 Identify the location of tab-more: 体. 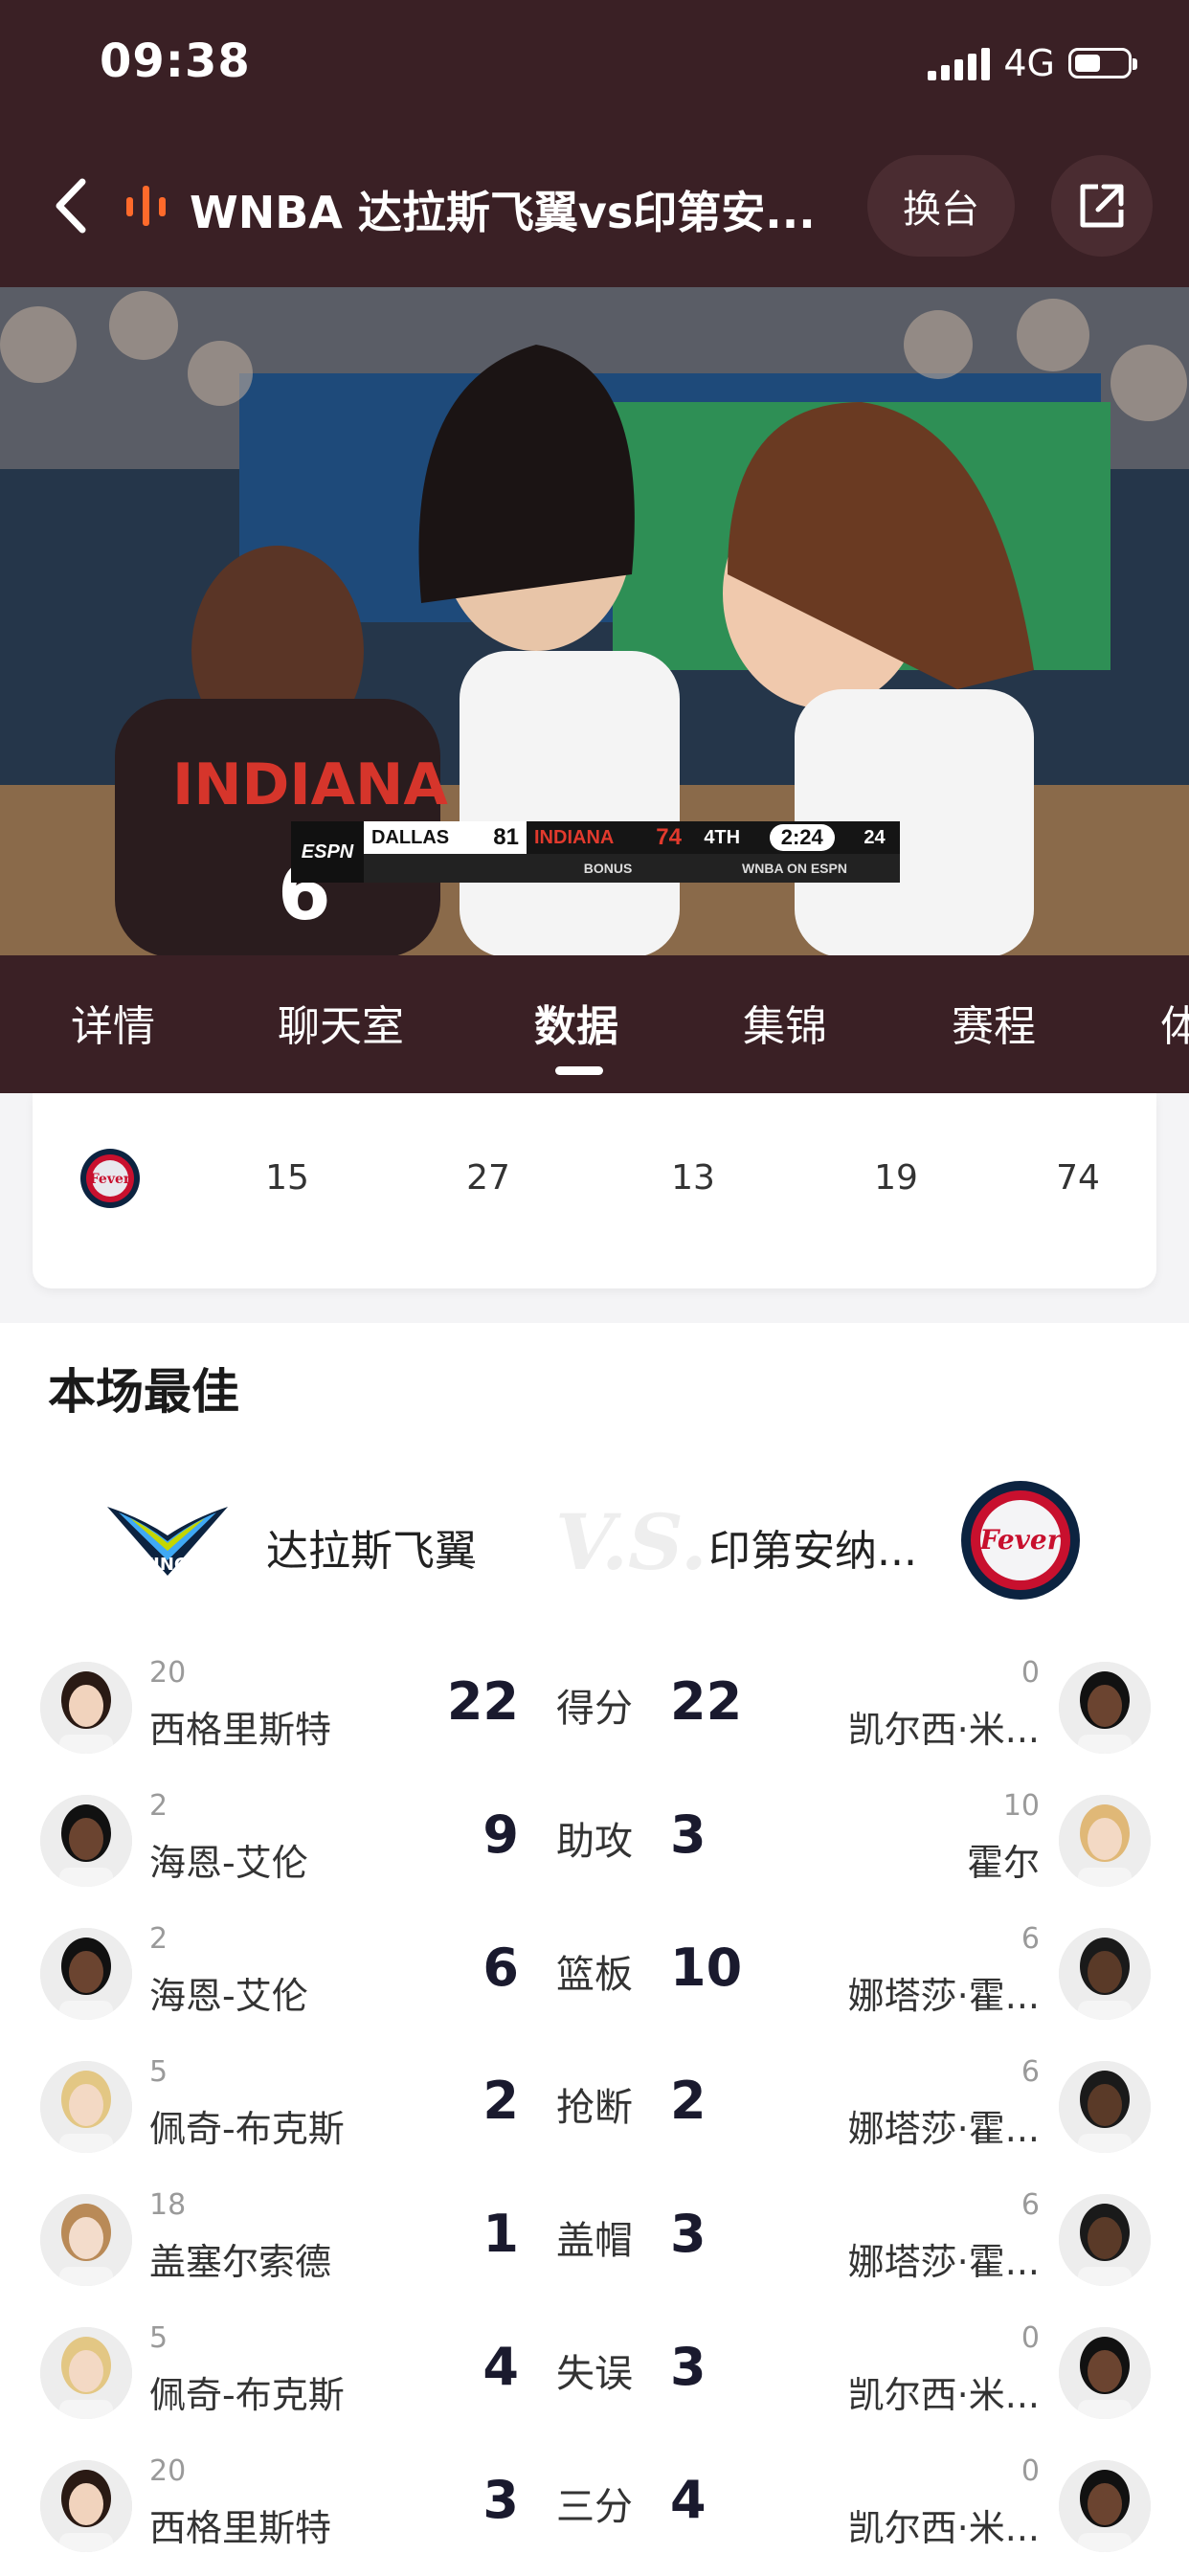
(1174, 1023).